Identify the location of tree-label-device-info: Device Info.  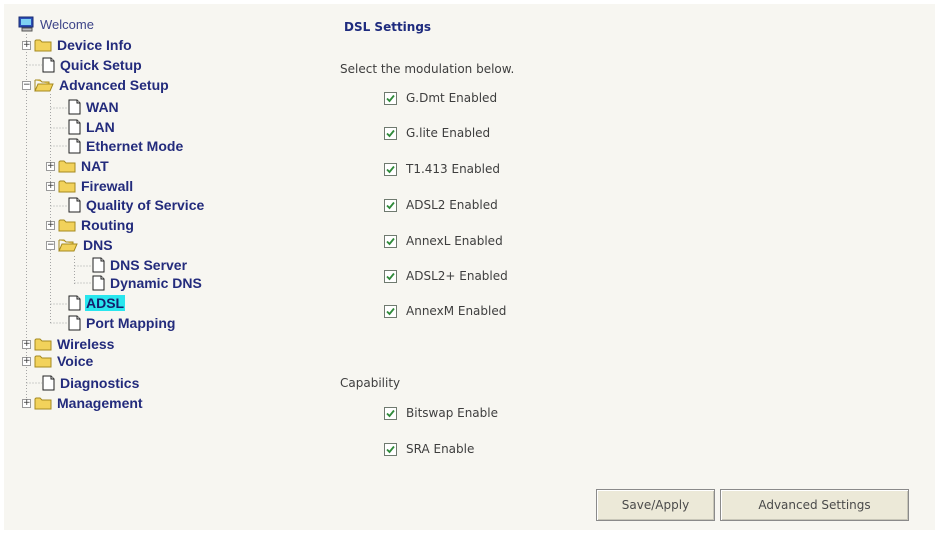
(94, 45).